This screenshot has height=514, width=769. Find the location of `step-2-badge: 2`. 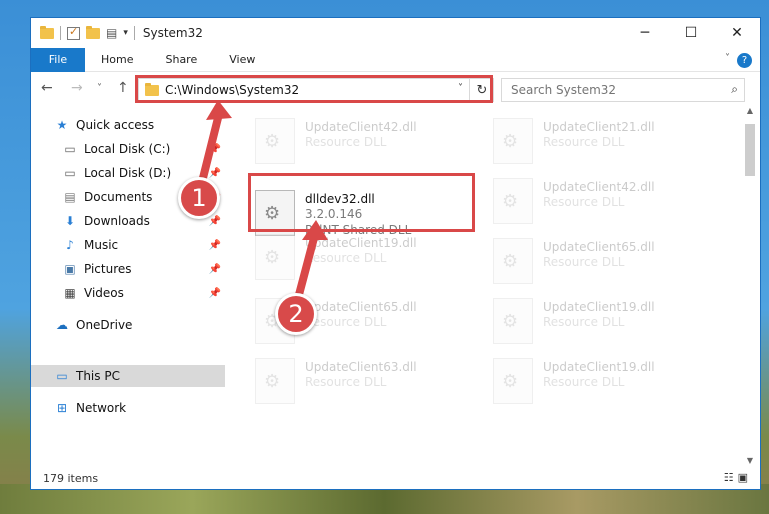

step-2-badge: 2 is located at coordinates (296, 314).